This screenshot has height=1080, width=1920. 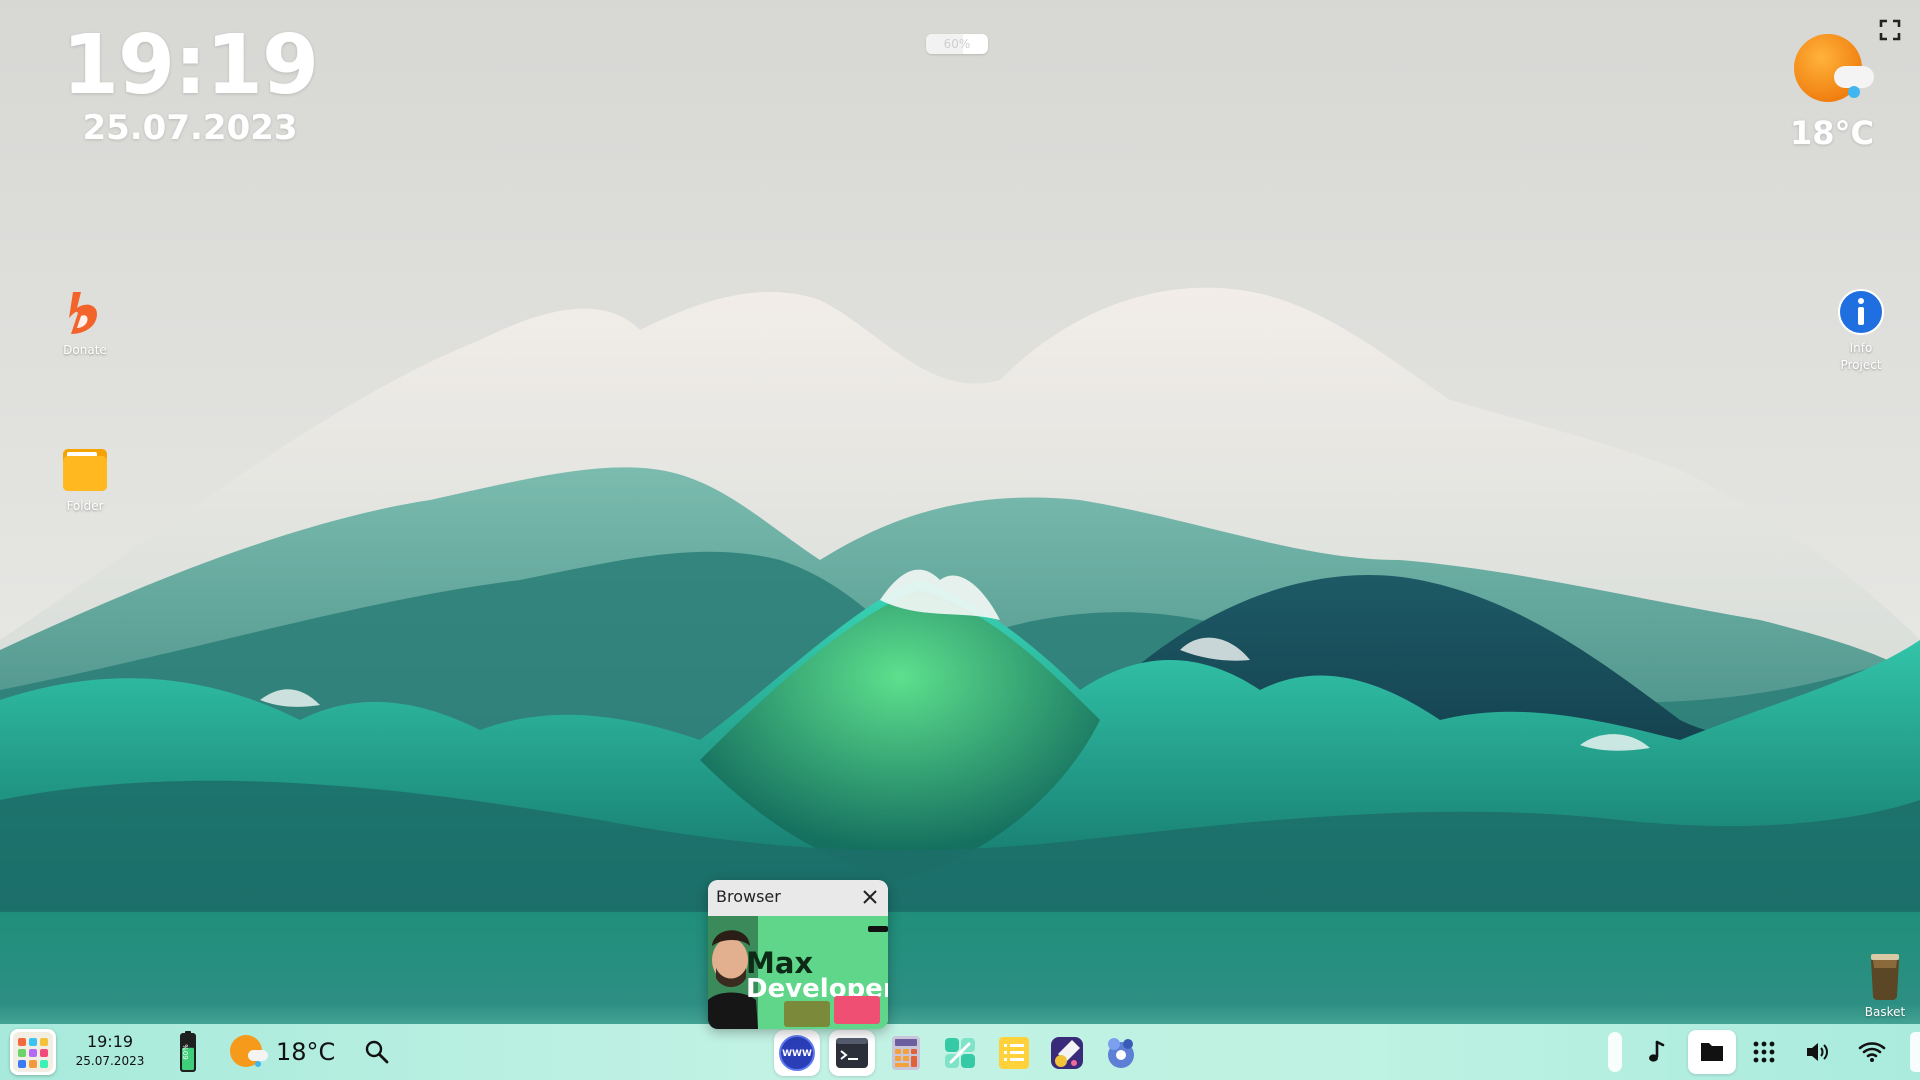 What do you see at coordinates (1861, 312) in the screenshot?
I see `info-icon` at bounding box center [1861, 312].